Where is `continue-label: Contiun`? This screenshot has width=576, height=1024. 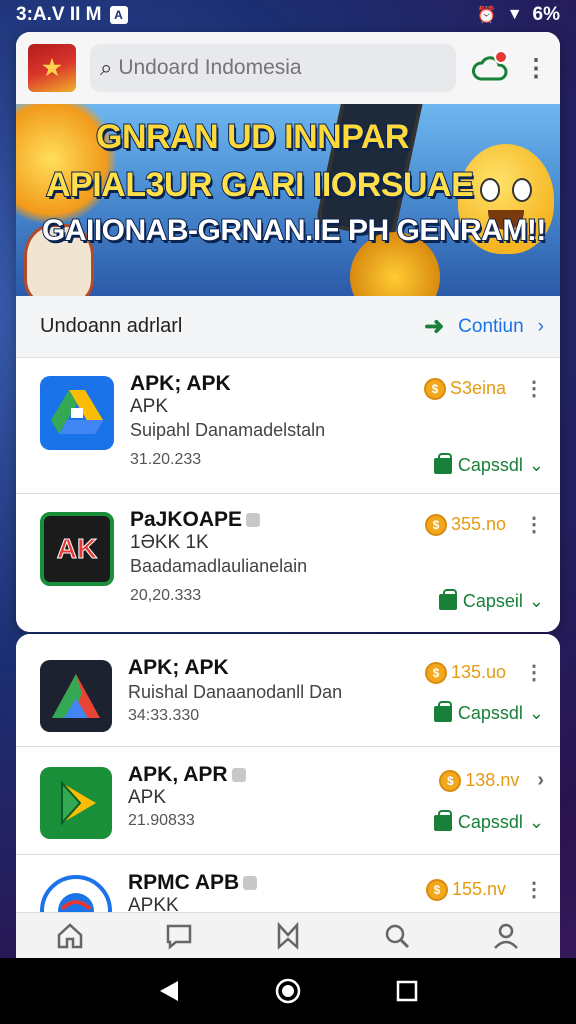 continue-label: Contiun is located at coordinates (491, 326).